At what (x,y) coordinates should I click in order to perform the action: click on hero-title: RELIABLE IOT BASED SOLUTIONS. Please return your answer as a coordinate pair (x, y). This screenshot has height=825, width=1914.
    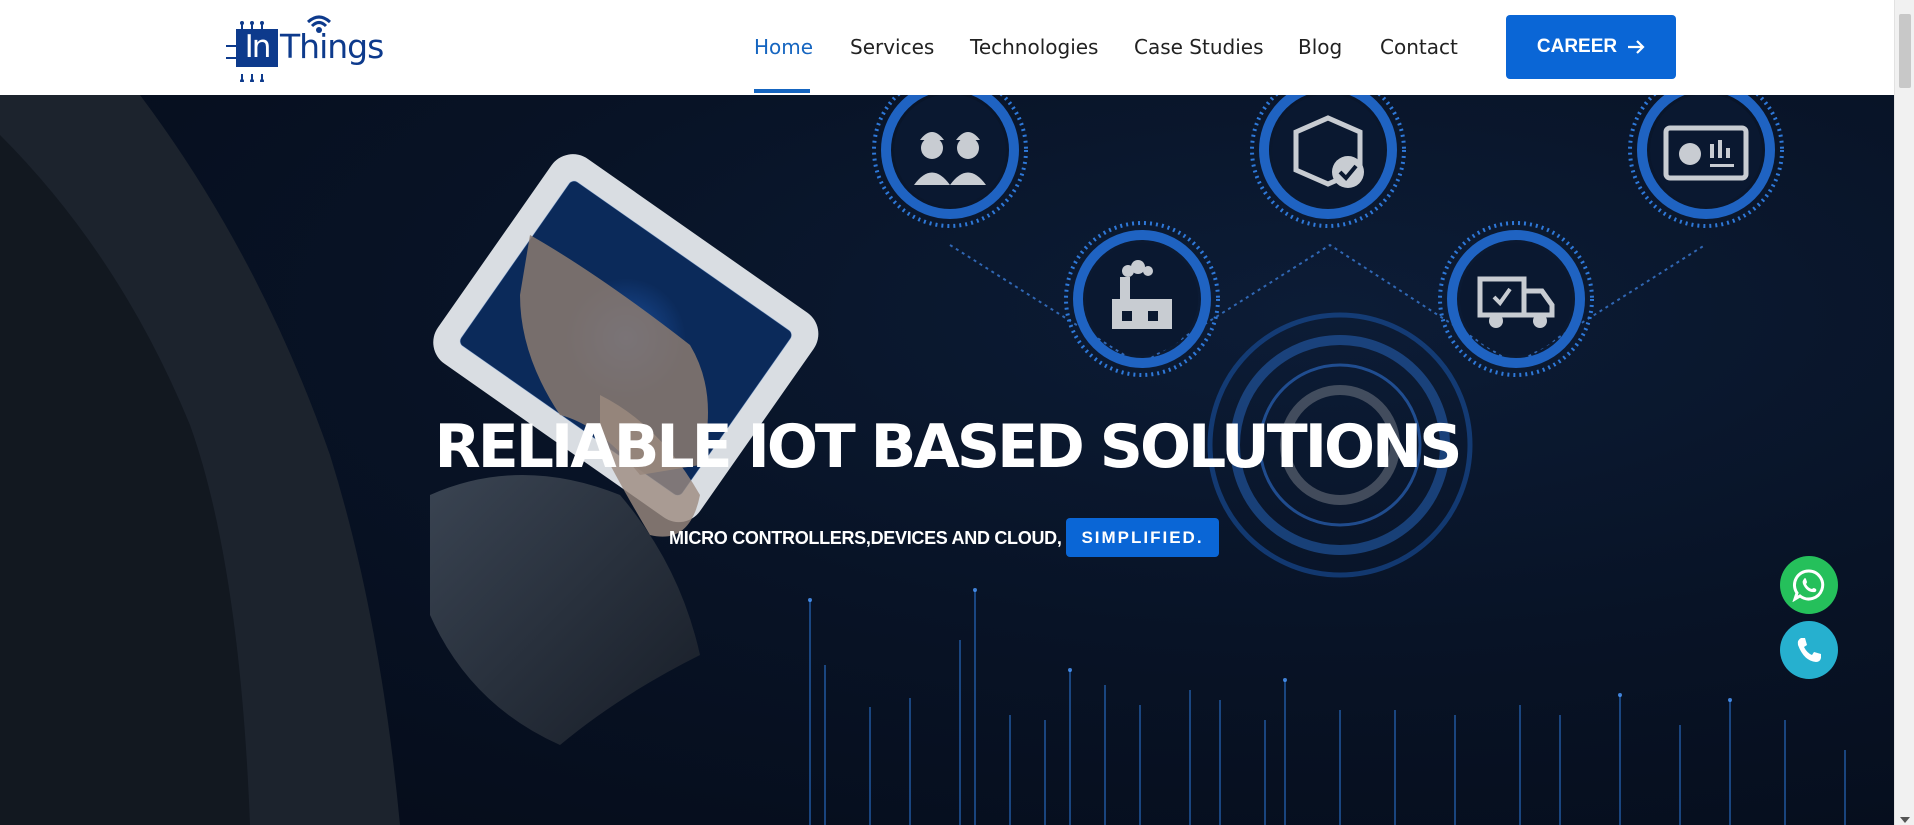
    Looking at the image, I should click on (948, 447).